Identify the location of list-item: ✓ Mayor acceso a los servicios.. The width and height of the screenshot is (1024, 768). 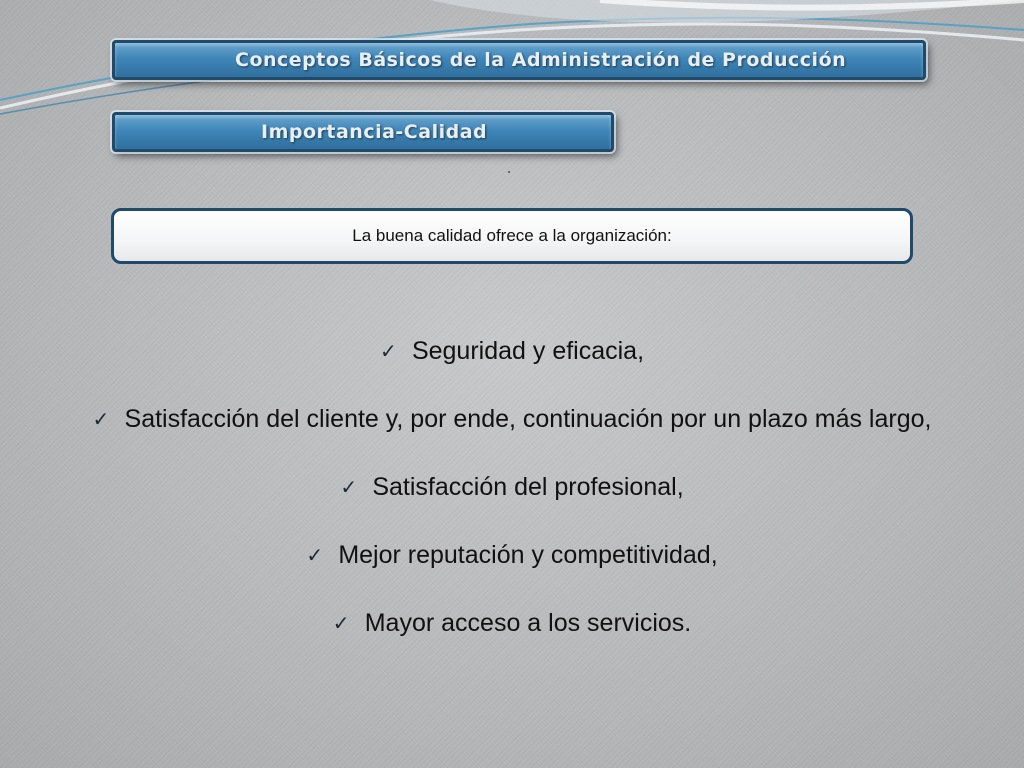
(512, 639).